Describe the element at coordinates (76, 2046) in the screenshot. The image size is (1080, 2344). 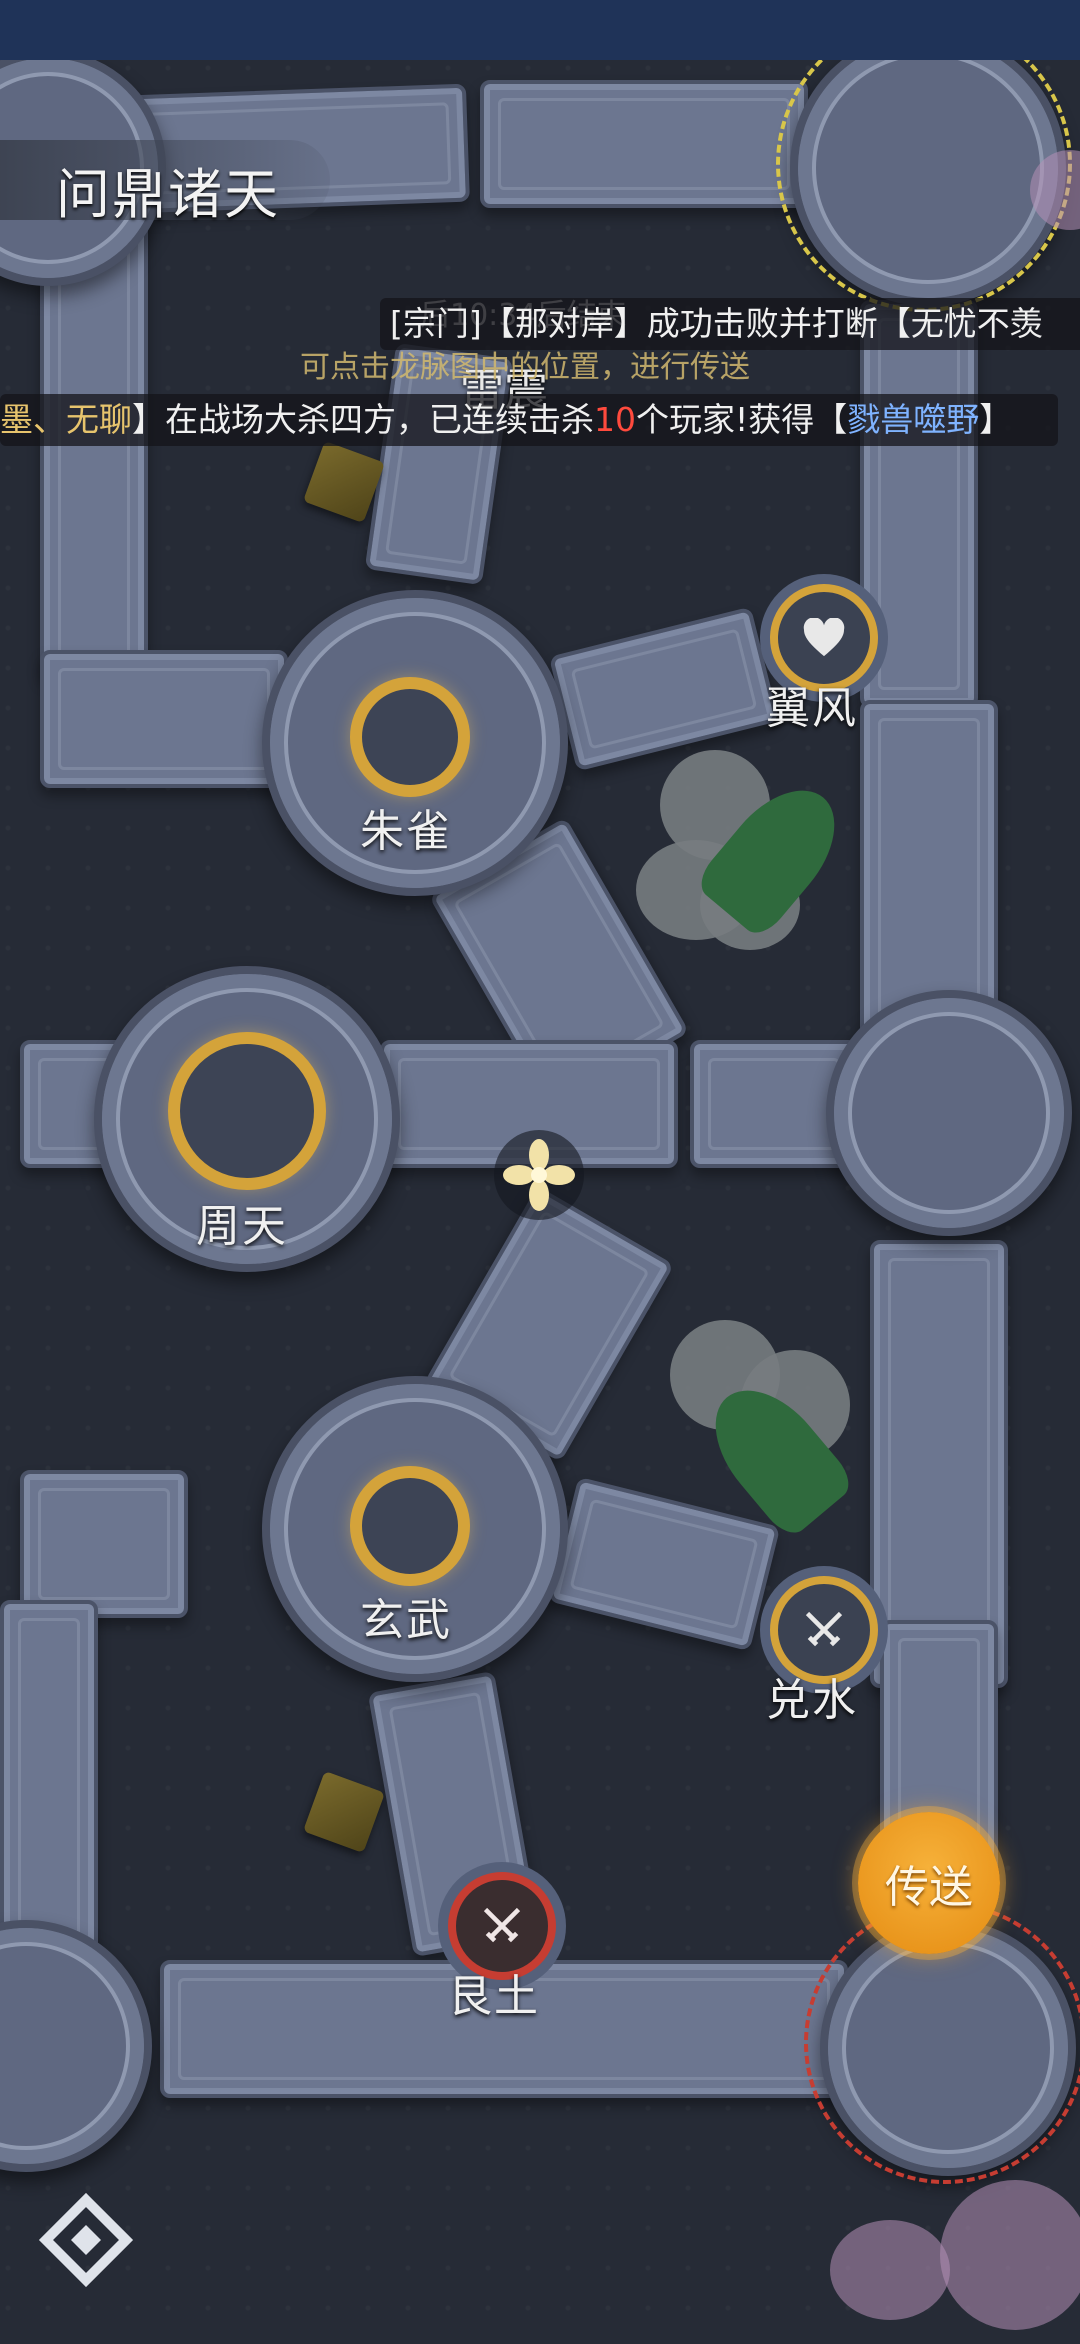
I see `platform-bottomleft` at that location.